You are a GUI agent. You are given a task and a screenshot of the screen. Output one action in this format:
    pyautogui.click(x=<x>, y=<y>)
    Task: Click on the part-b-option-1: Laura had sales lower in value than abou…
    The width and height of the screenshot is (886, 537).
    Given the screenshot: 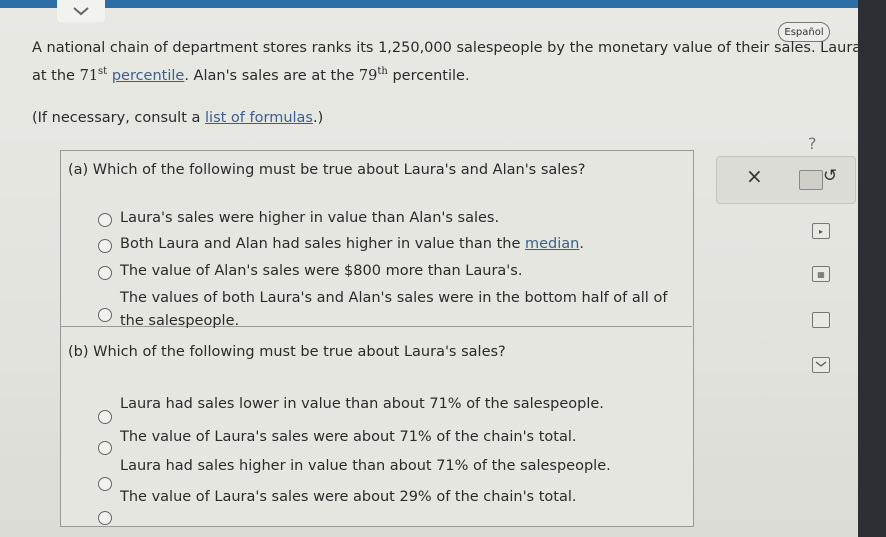 What is the action you would take?
    pyautogui.click(x=362, y=404)
    